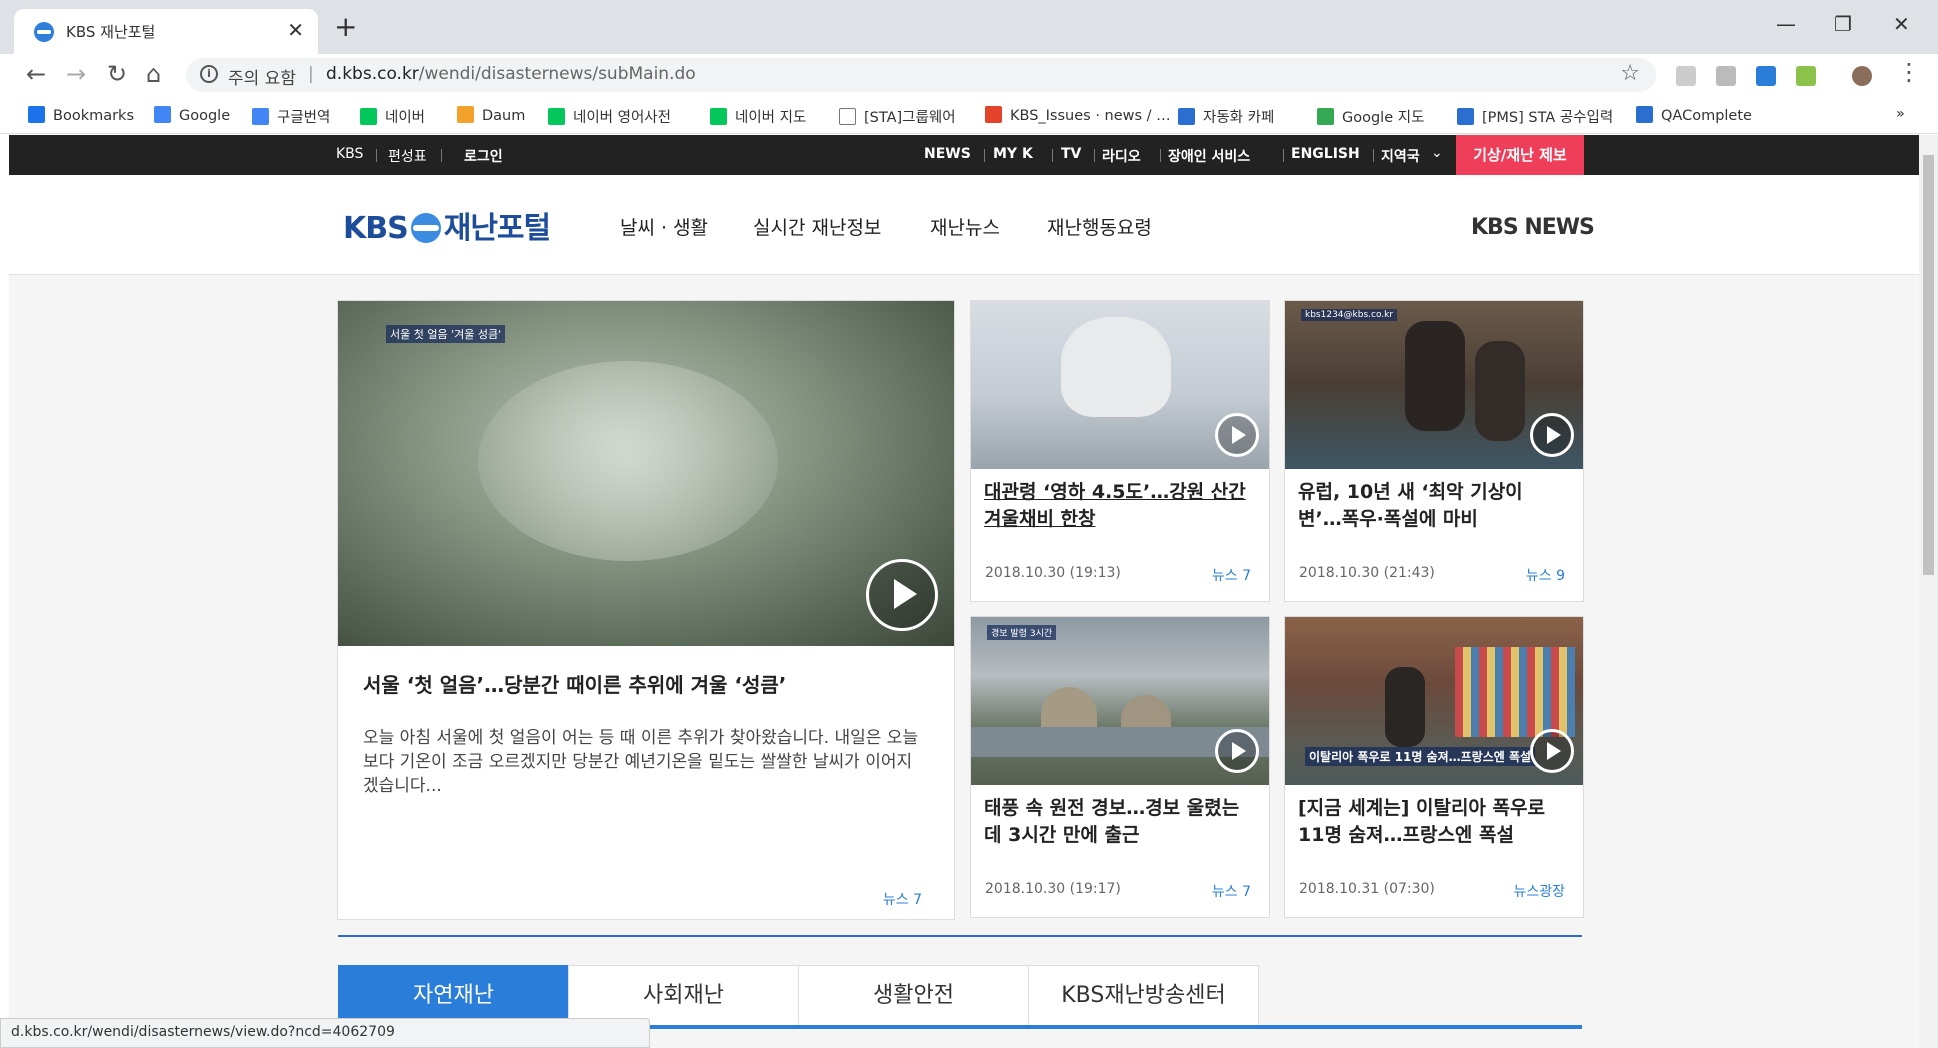  What do you see at coordinates (1465, 116) in the screenshot?
I see `pms-icon` at bounding box center [1465, 116].